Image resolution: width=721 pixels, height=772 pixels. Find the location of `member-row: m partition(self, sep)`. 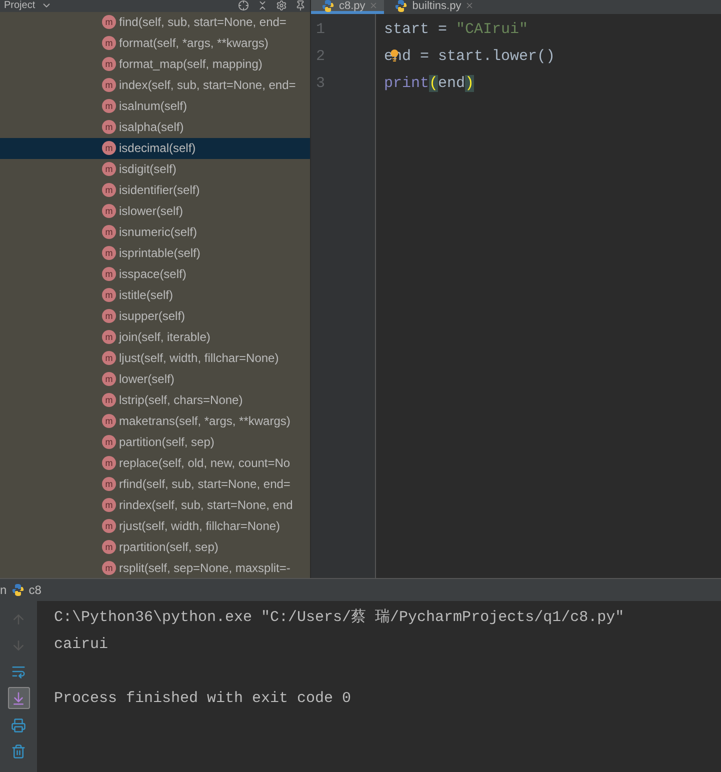

member-row: m partition(self, sep) is located at coordinates (155, 441).